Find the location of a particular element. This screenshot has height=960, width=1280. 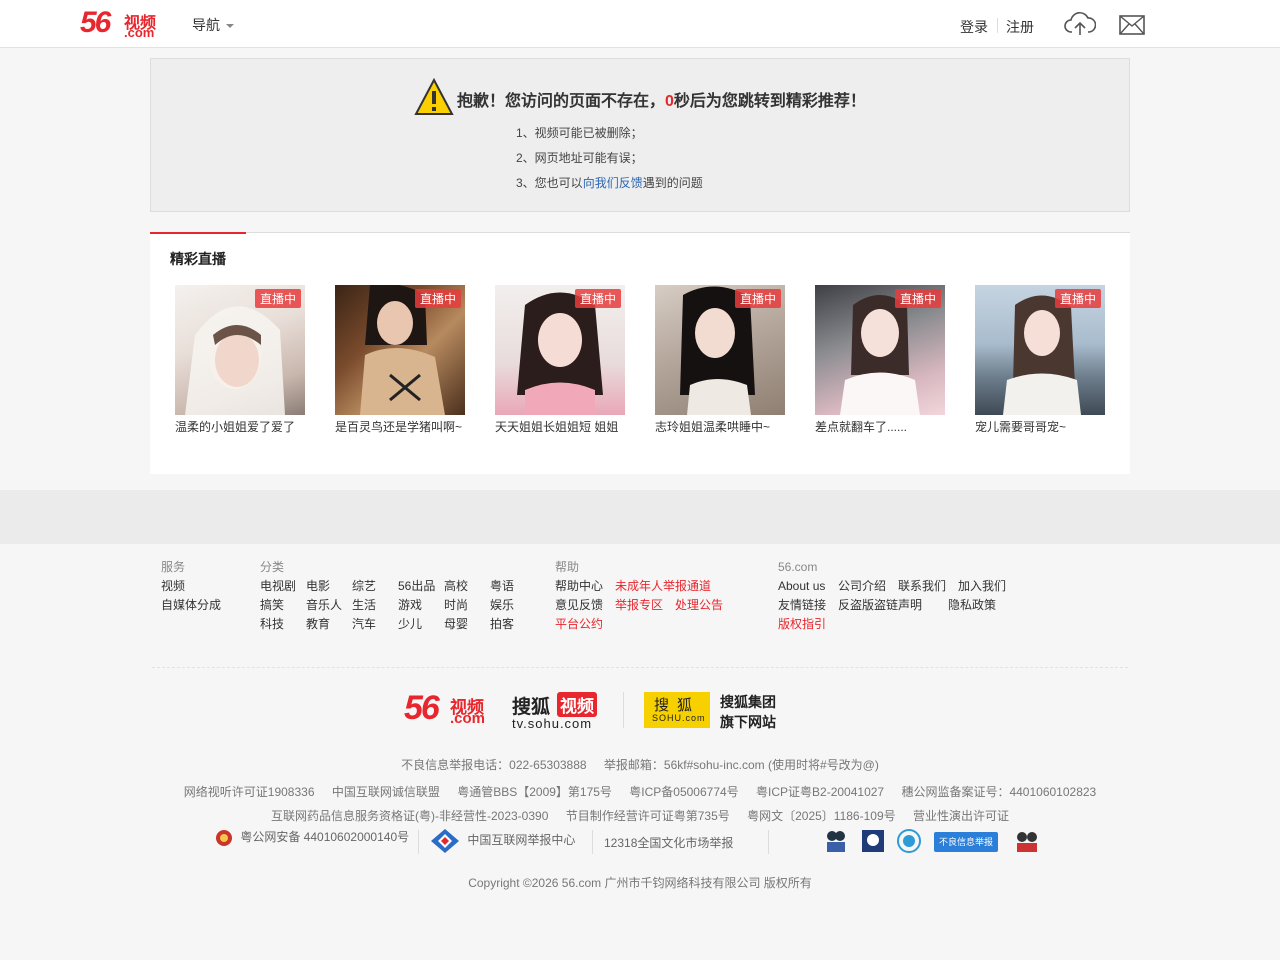

nav-label: 导航 is located at coordinates (206, 25).